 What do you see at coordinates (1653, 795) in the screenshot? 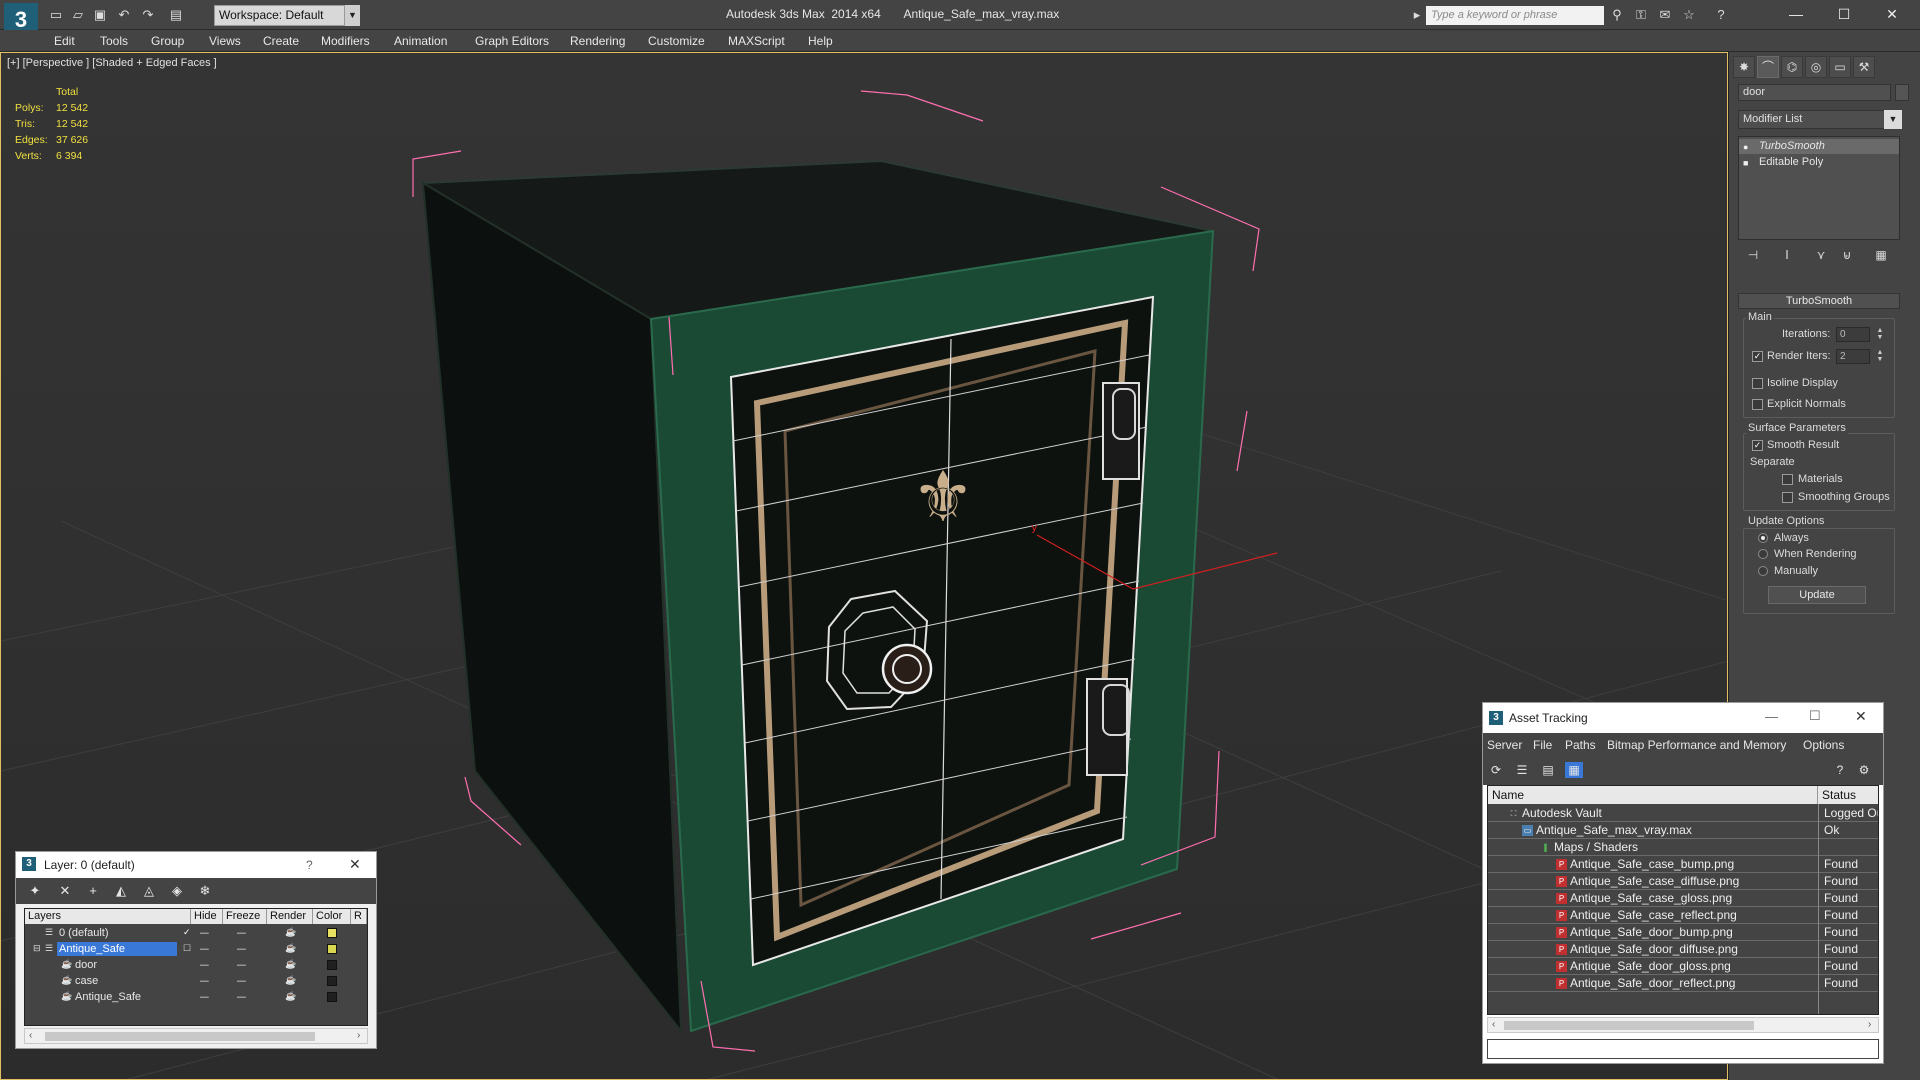
I see `column-header: Name` at bounding box center [1653, 795].